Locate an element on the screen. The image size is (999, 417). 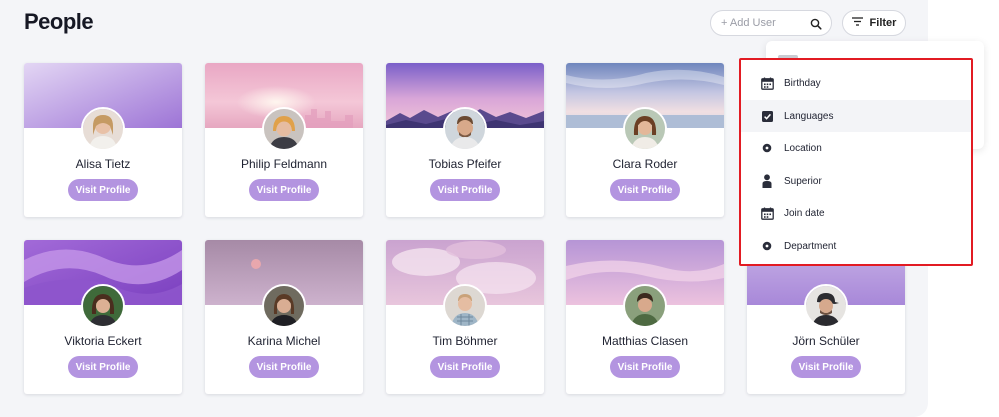
checkbox-icon is located at coordinates (767, 116).